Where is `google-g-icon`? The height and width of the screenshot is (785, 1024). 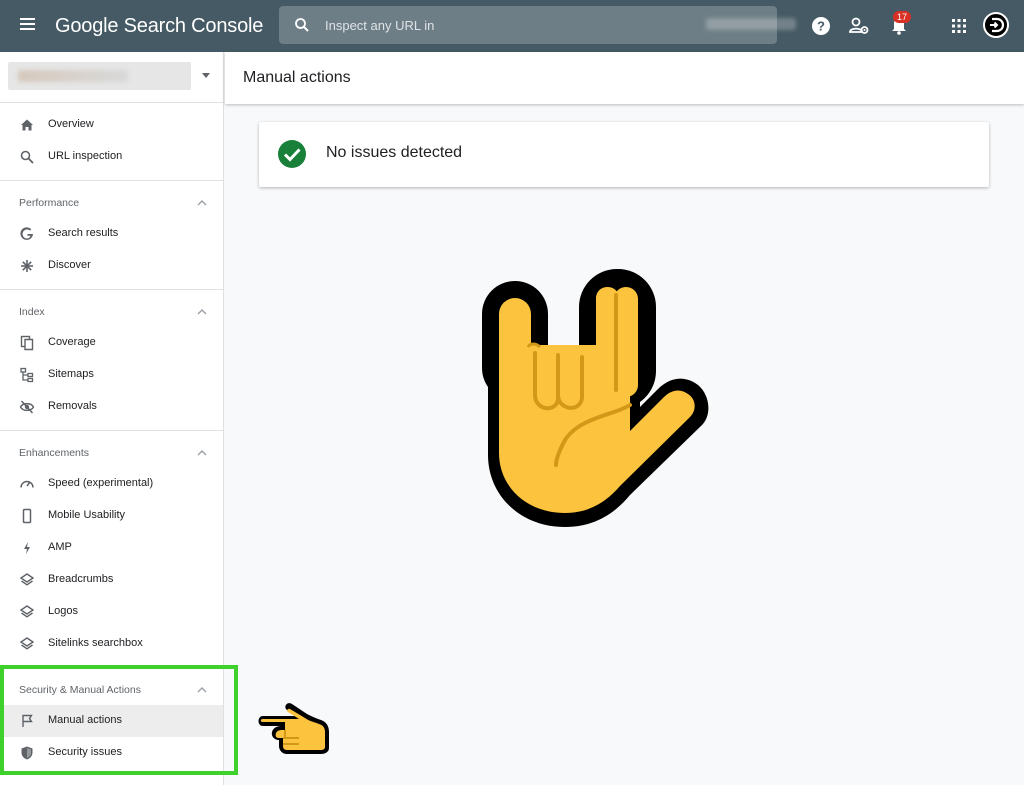
google-g-icon is located at coordinates (26, 233).